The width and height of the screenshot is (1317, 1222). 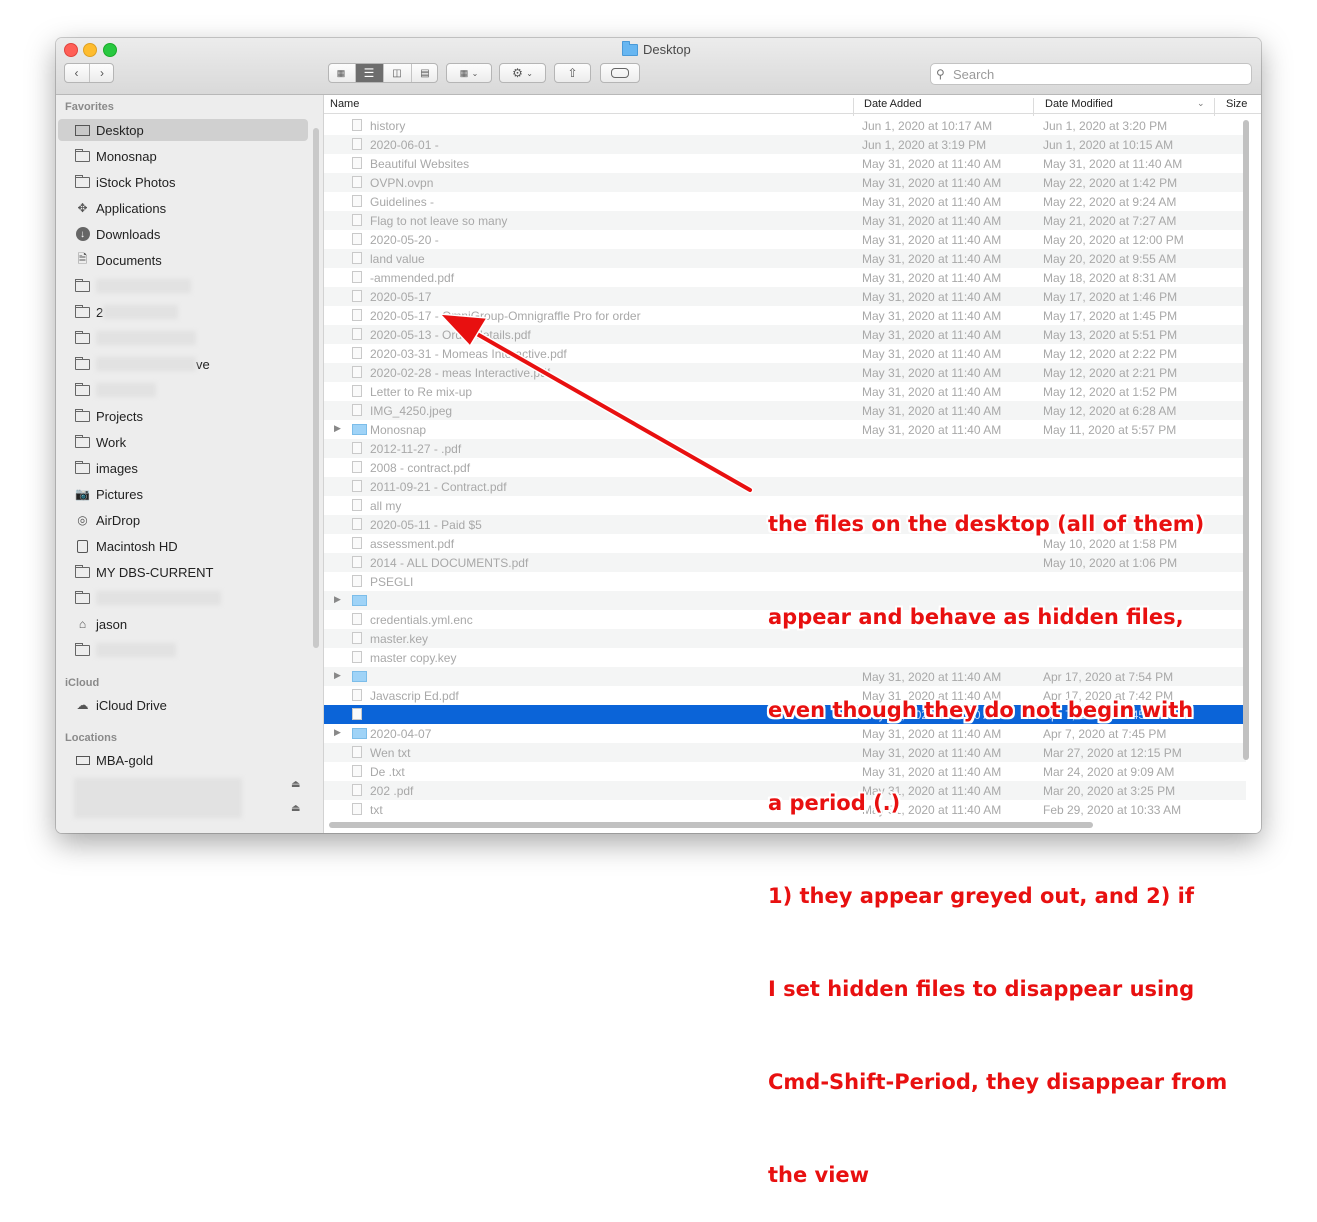 I want to click on sidebar-item-downloads: ↓ Downloads, so click(x=183, y=234).